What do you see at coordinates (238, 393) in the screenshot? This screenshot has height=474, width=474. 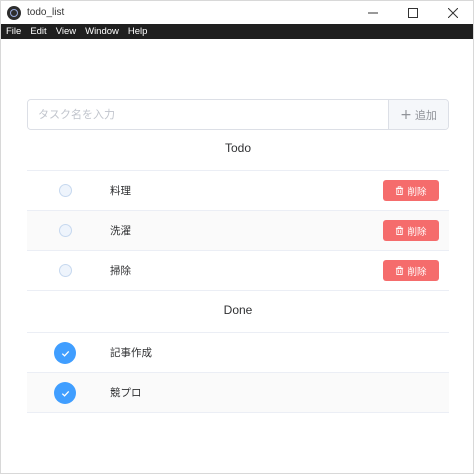 I see `done-row: 競プロ` at bounding box center [238, 393].